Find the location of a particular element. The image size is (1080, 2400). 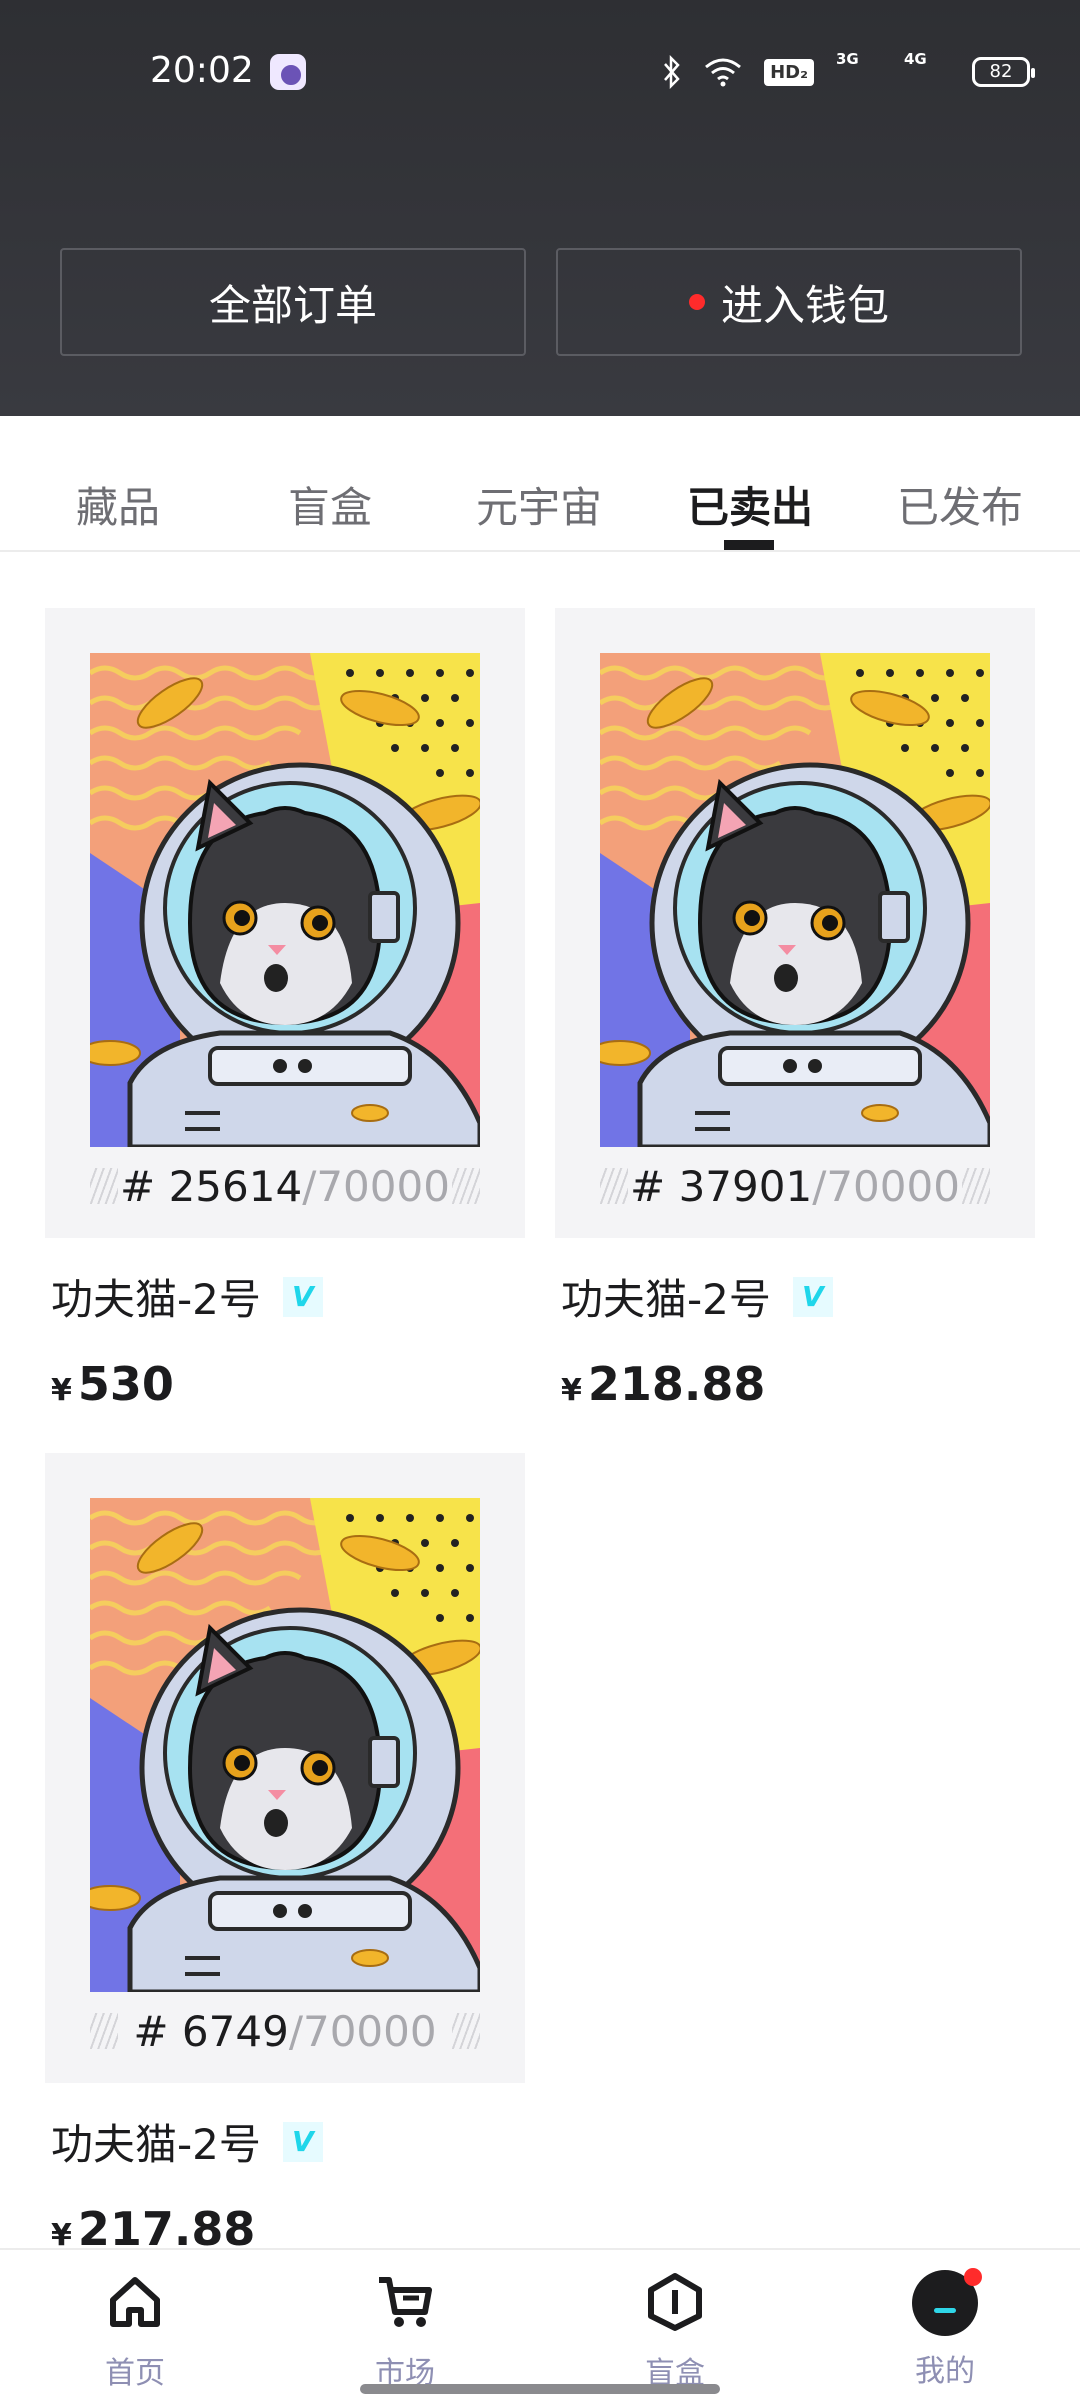

app-notification-icon is located at coordinates (288, 72).